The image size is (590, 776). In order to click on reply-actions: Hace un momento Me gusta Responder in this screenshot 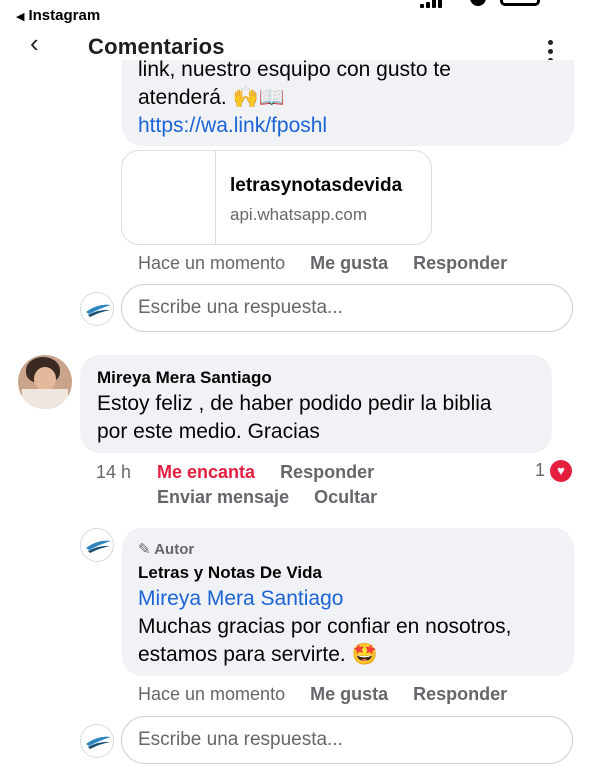, I will do `click(322, 694)`.